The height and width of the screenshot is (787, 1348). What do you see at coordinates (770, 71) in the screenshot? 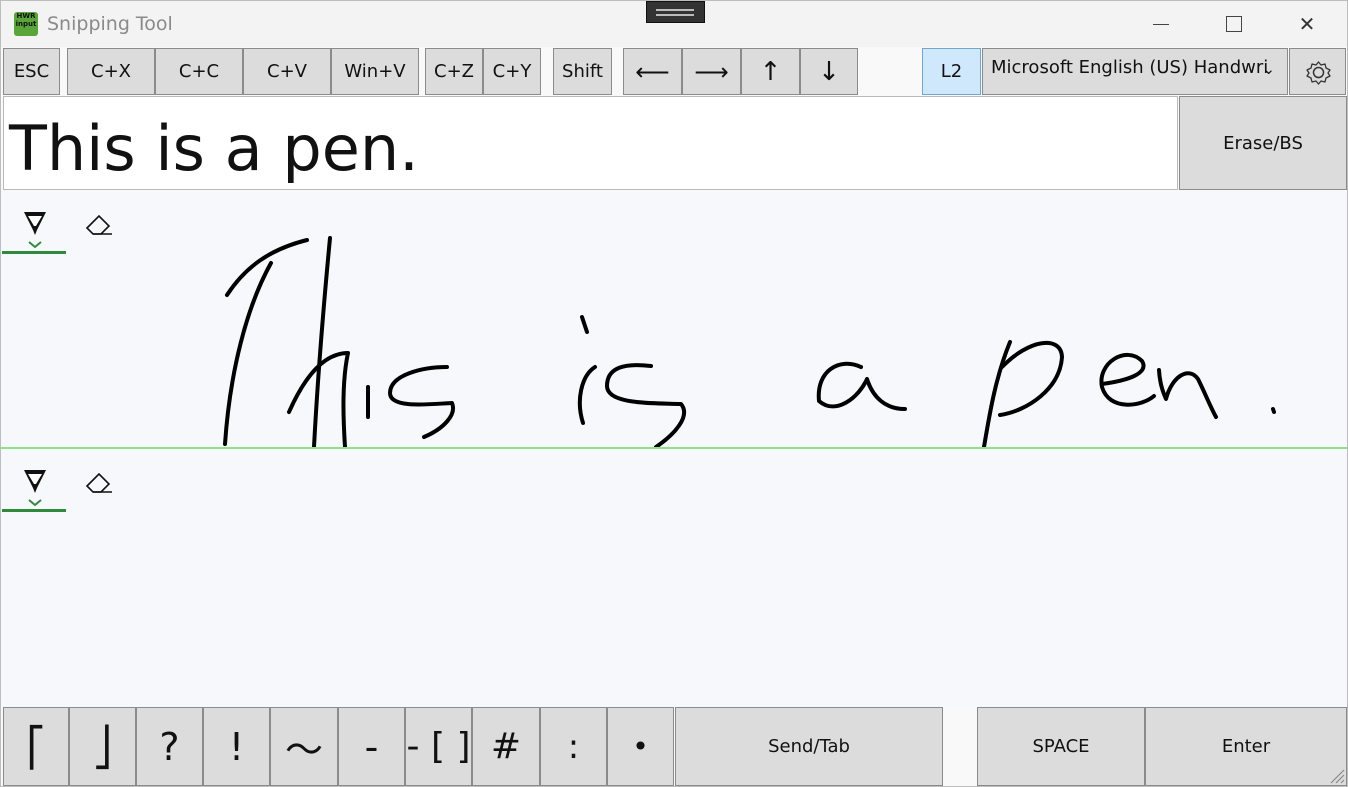
I see `up-arrow-button: ↑` at bounding box center [770, 71].